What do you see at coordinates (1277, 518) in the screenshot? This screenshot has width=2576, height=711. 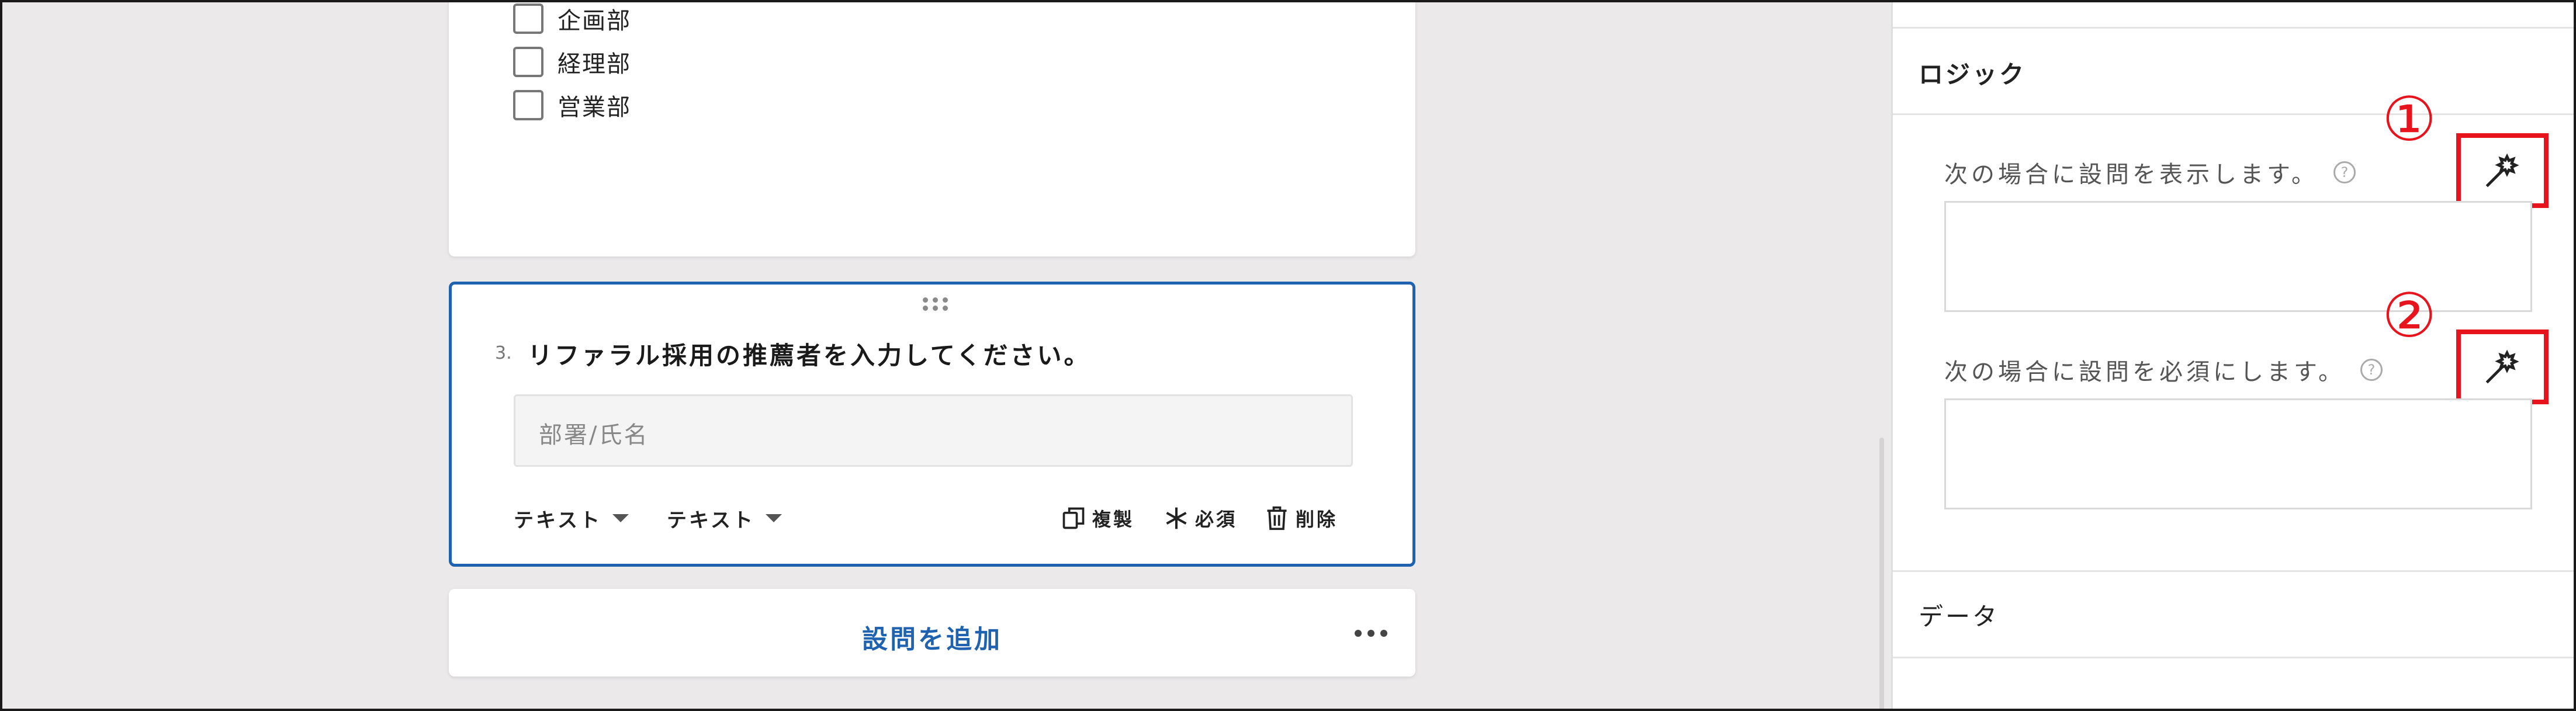 I see `trash-icon` at bounding box center [1277, 518].